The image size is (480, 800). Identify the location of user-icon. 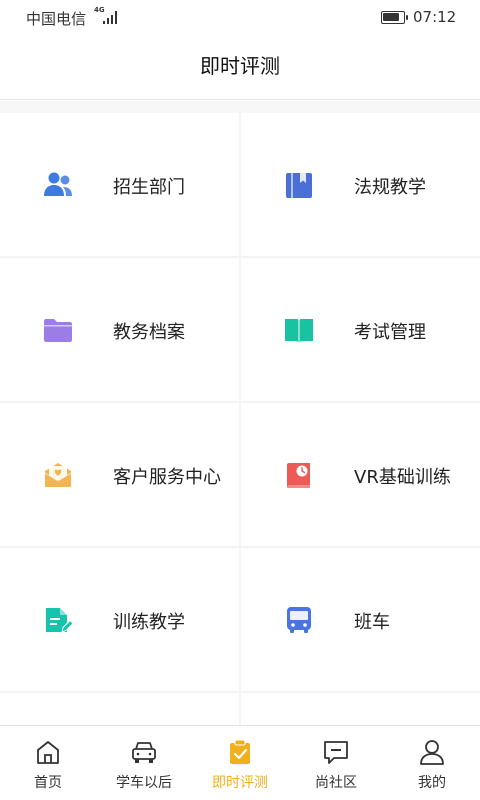
(432, 752).